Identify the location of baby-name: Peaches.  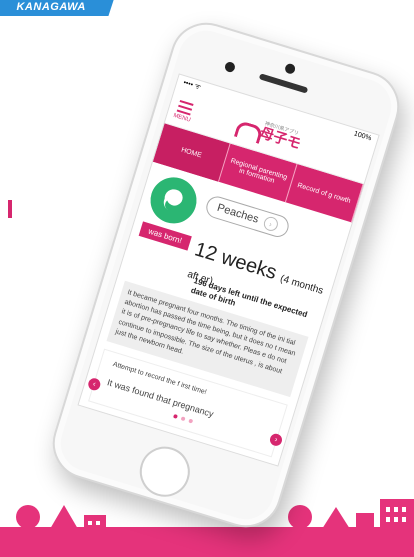
(238, 213).